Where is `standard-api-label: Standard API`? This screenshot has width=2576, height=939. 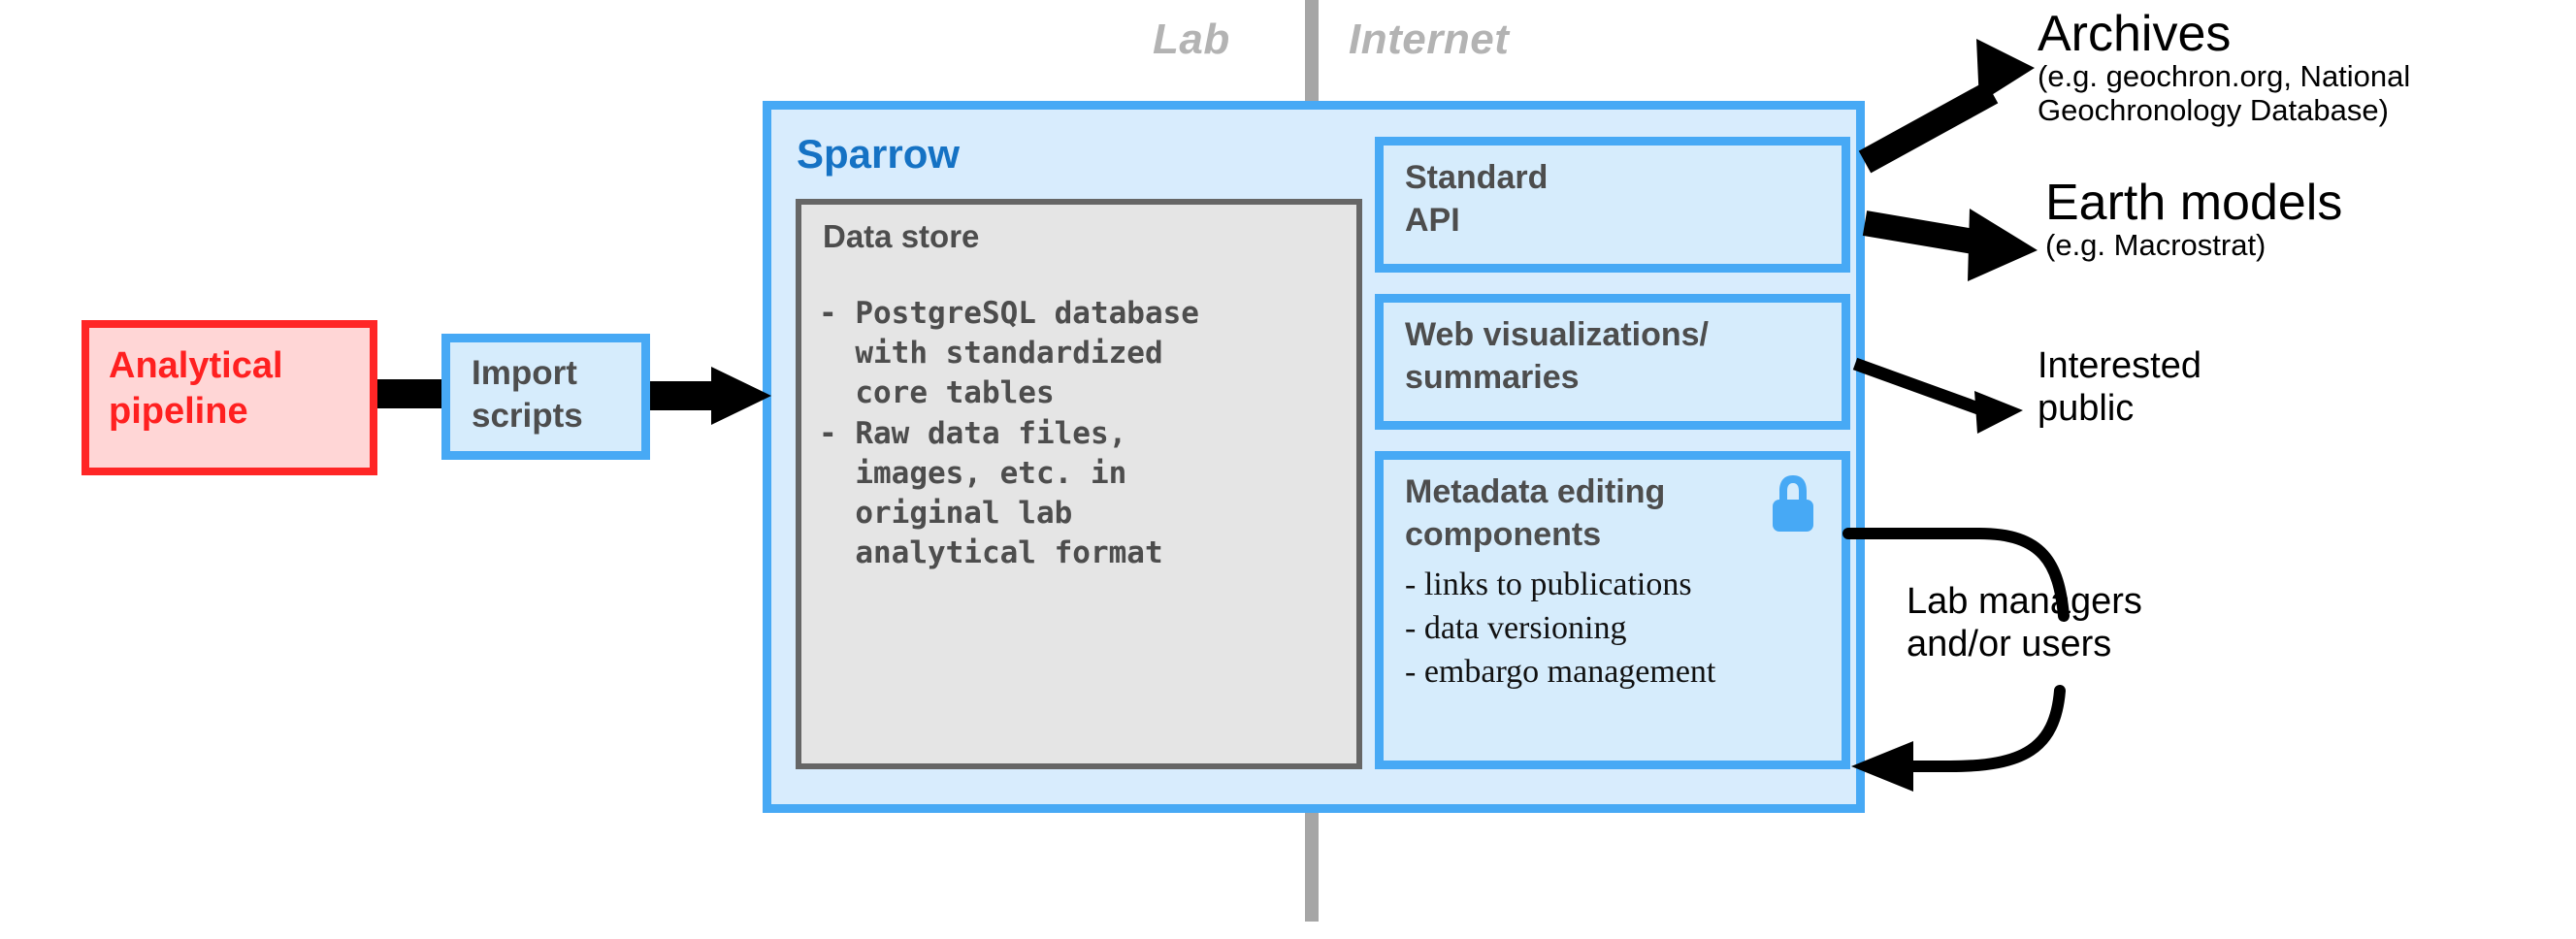
standard-api-label: Standard API is located at coordinates (1477, 199).